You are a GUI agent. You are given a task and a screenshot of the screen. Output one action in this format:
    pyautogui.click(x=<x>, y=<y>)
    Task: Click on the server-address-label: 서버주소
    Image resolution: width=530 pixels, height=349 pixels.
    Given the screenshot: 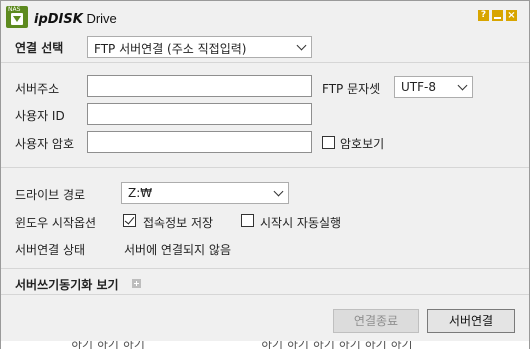 What is the action you would take?
    pyautogui.click(x=37, y=89)
    